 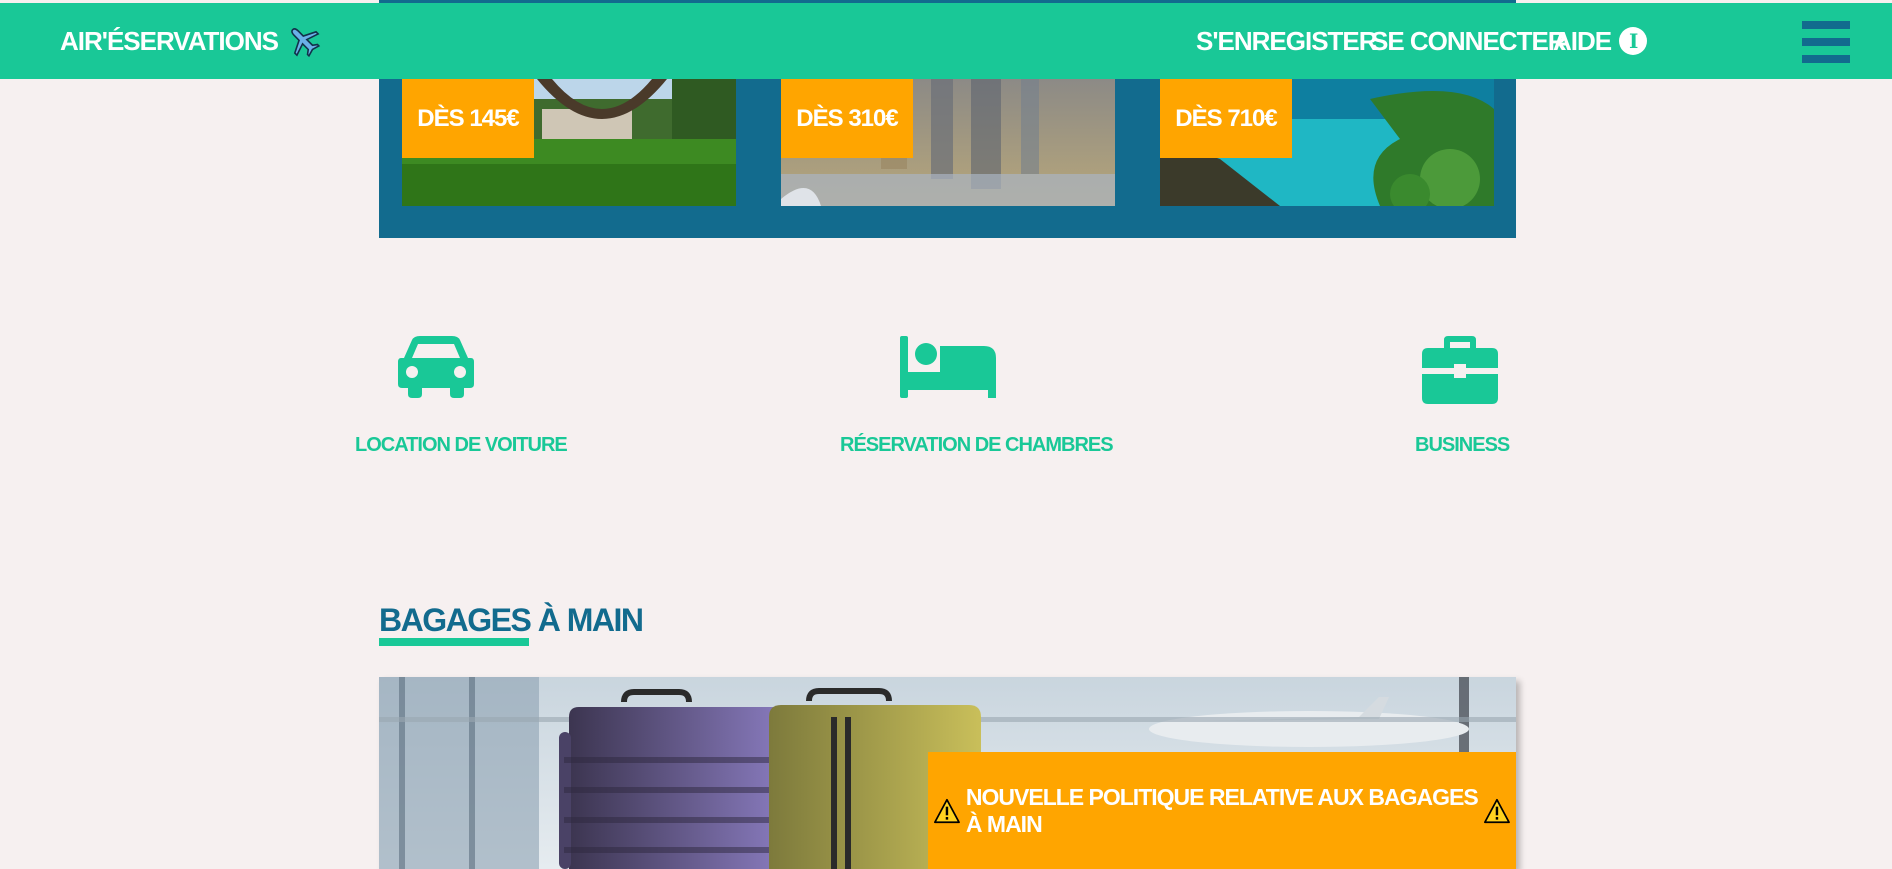 I want to click on service-business: BUSINESS, so click(x=1462, y=396).